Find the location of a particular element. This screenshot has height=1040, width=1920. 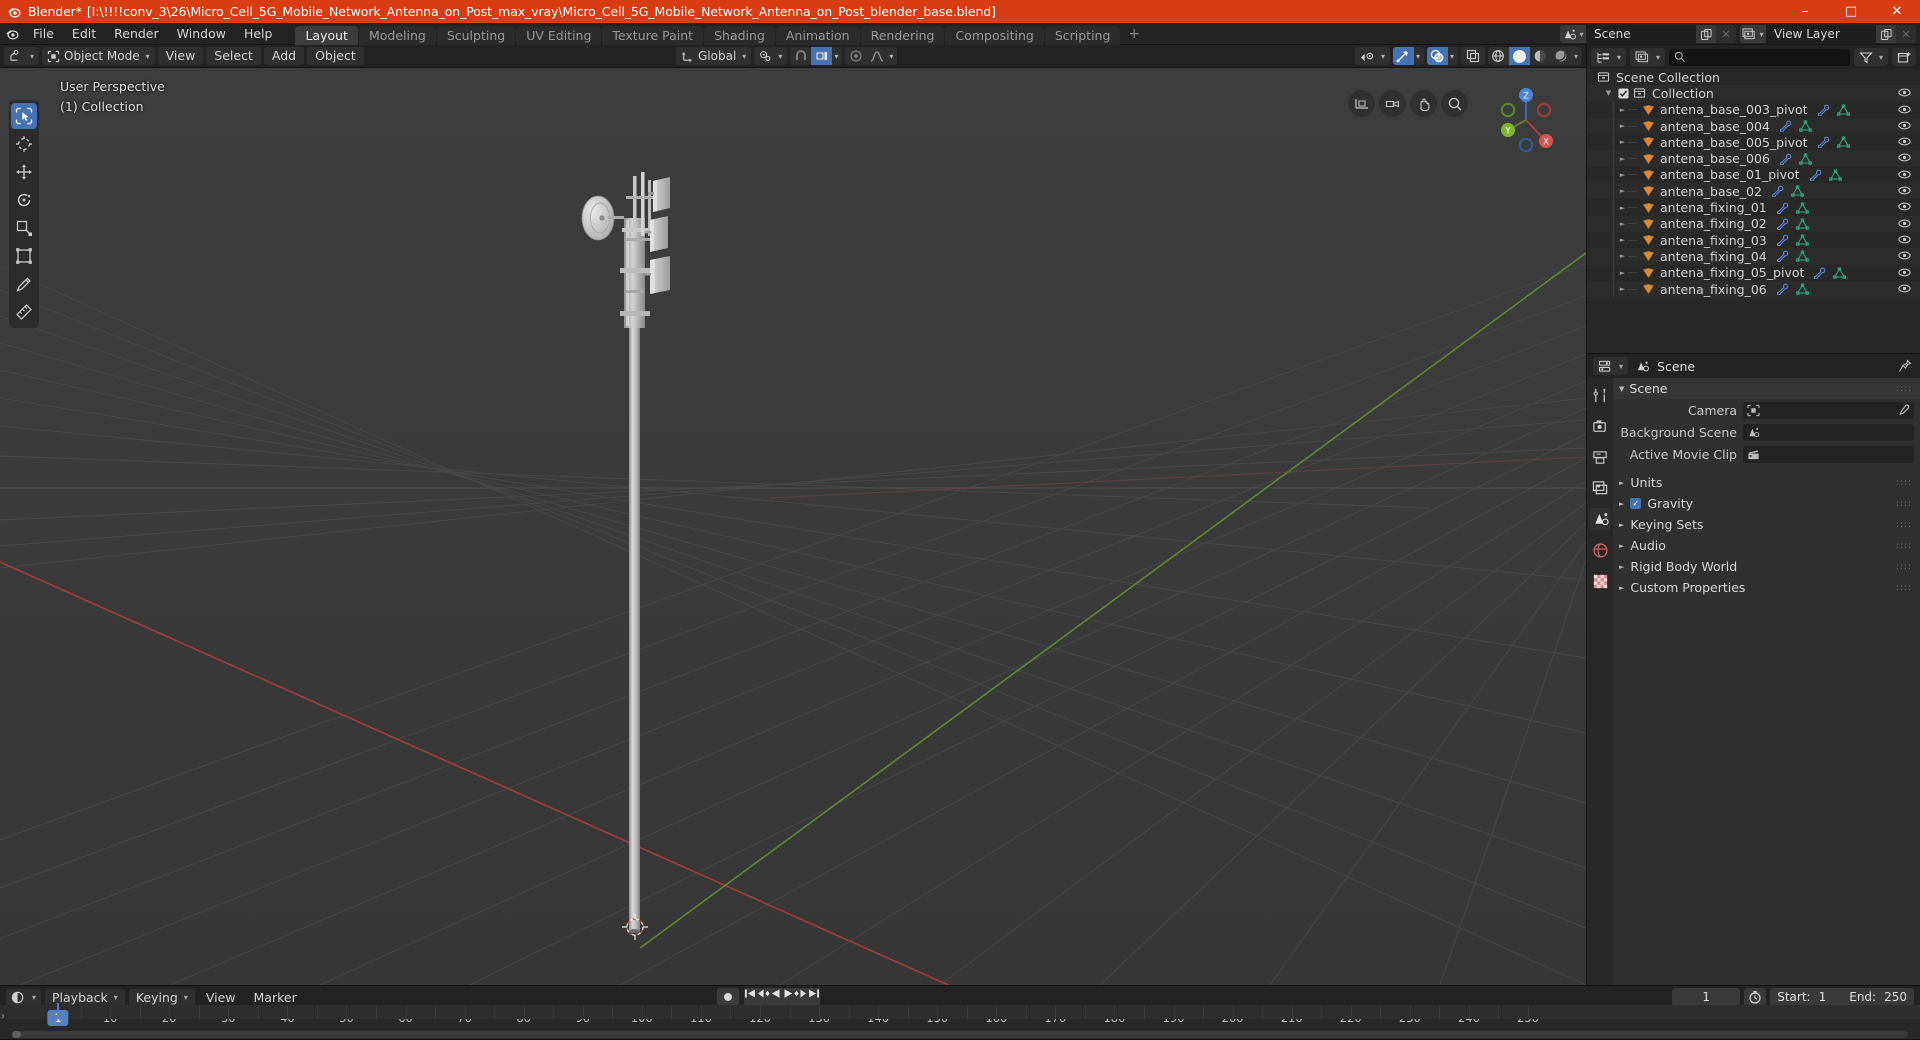

active-movie-clip-field is located at coordinates (1828, 454).